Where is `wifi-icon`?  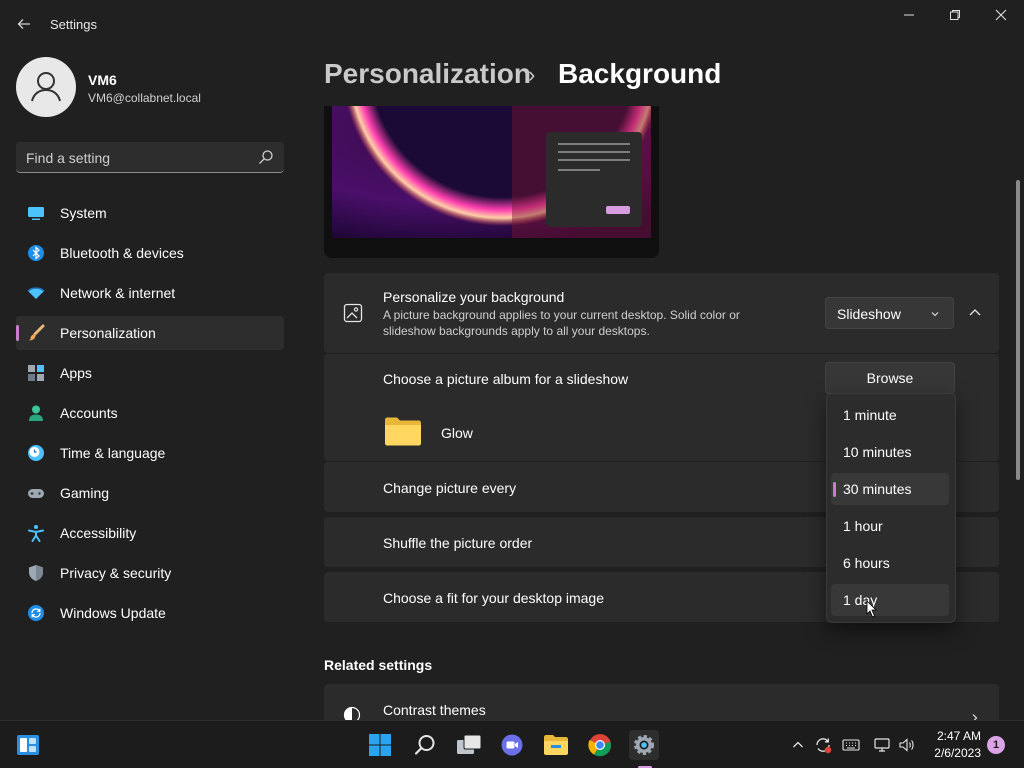 wifi-icon is located at coordinates (36, 293).